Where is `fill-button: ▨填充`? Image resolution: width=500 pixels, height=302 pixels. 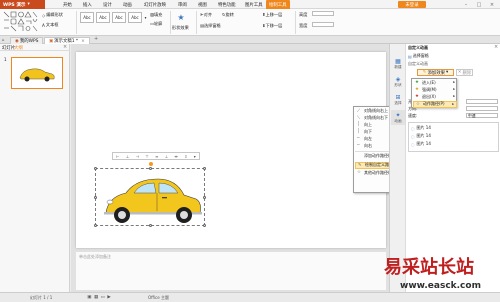 fill-button: ▨填充 is located at coordinates (156, 15).